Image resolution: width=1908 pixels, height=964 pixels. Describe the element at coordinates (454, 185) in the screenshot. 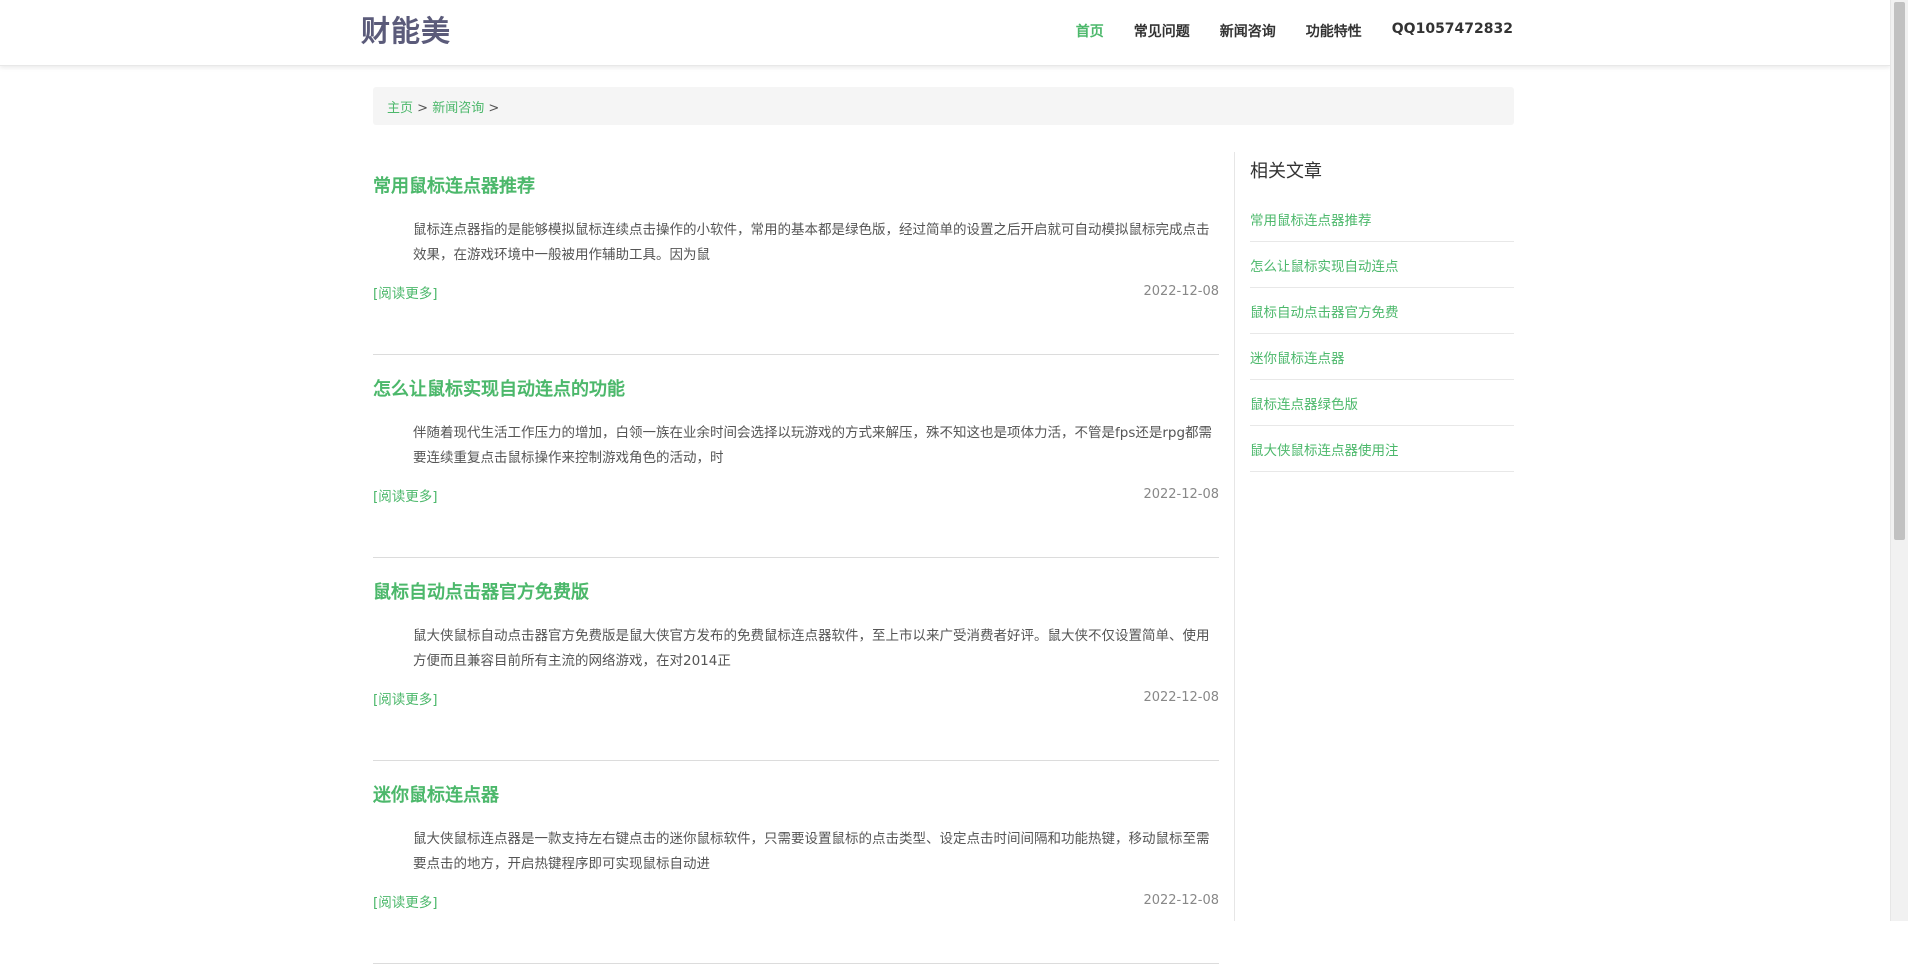

I see `article-title-link: 常用鼠标连点器推荐` at that location.